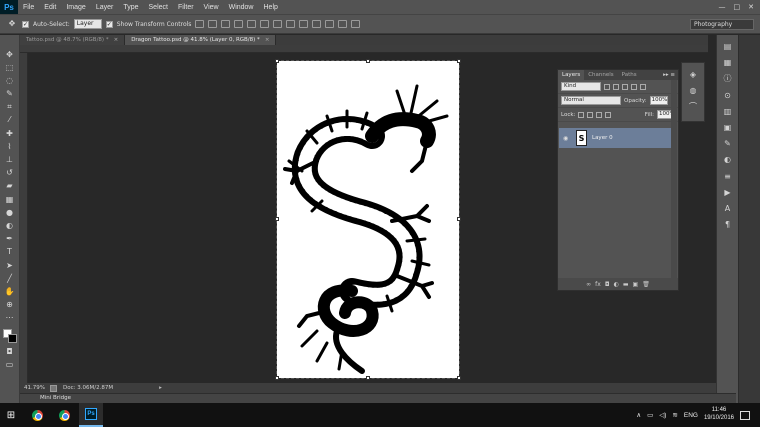 The height and width of the screenshot is (427, 760). What do you see at coordinates (73, 40) in the screenshot?
I see `tab-tattoo: Tattoo.psd @ 48.7% (RGB/8) * ×` at bounding box center [73, 40].